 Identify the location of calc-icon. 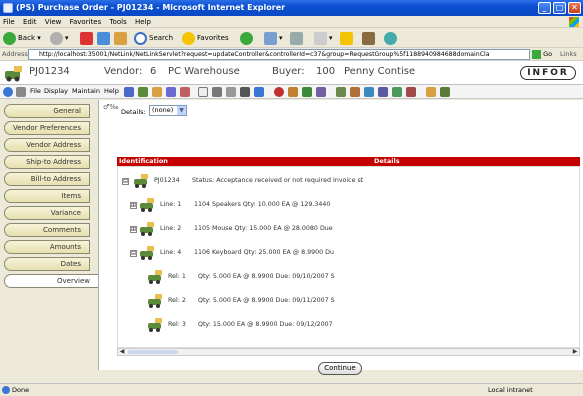
(245, 92).